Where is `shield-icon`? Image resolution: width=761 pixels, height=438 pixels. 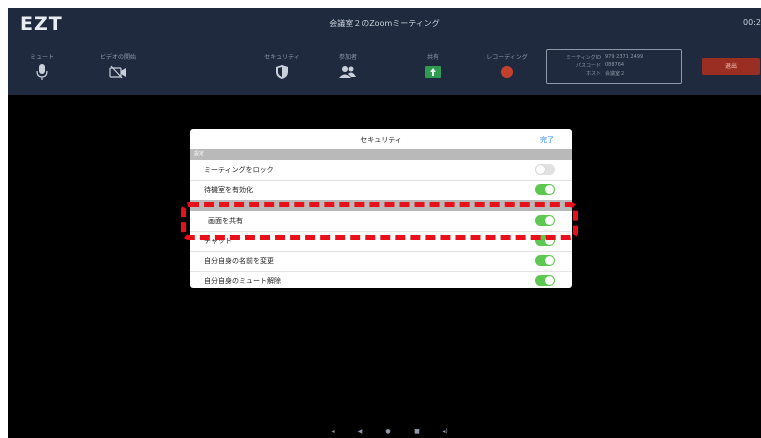
shield-icon is located at coordinates (282, 72).